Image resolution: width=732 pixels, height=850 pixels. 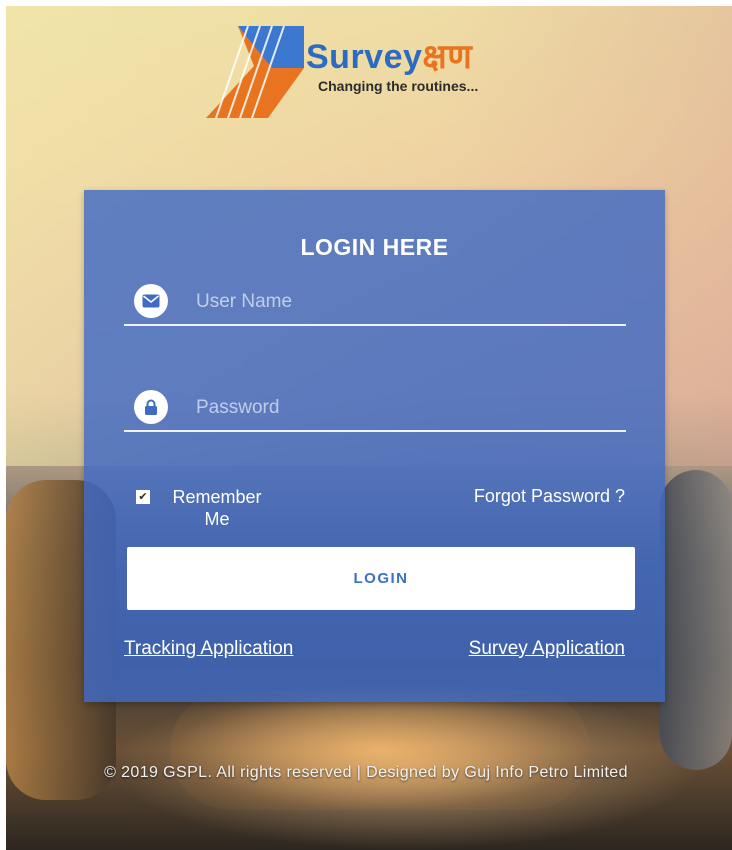 What do you see at coordinates (381, 578) in the screenshot?
I see `login-button: LOGIN` at bounding box center [381, 578].